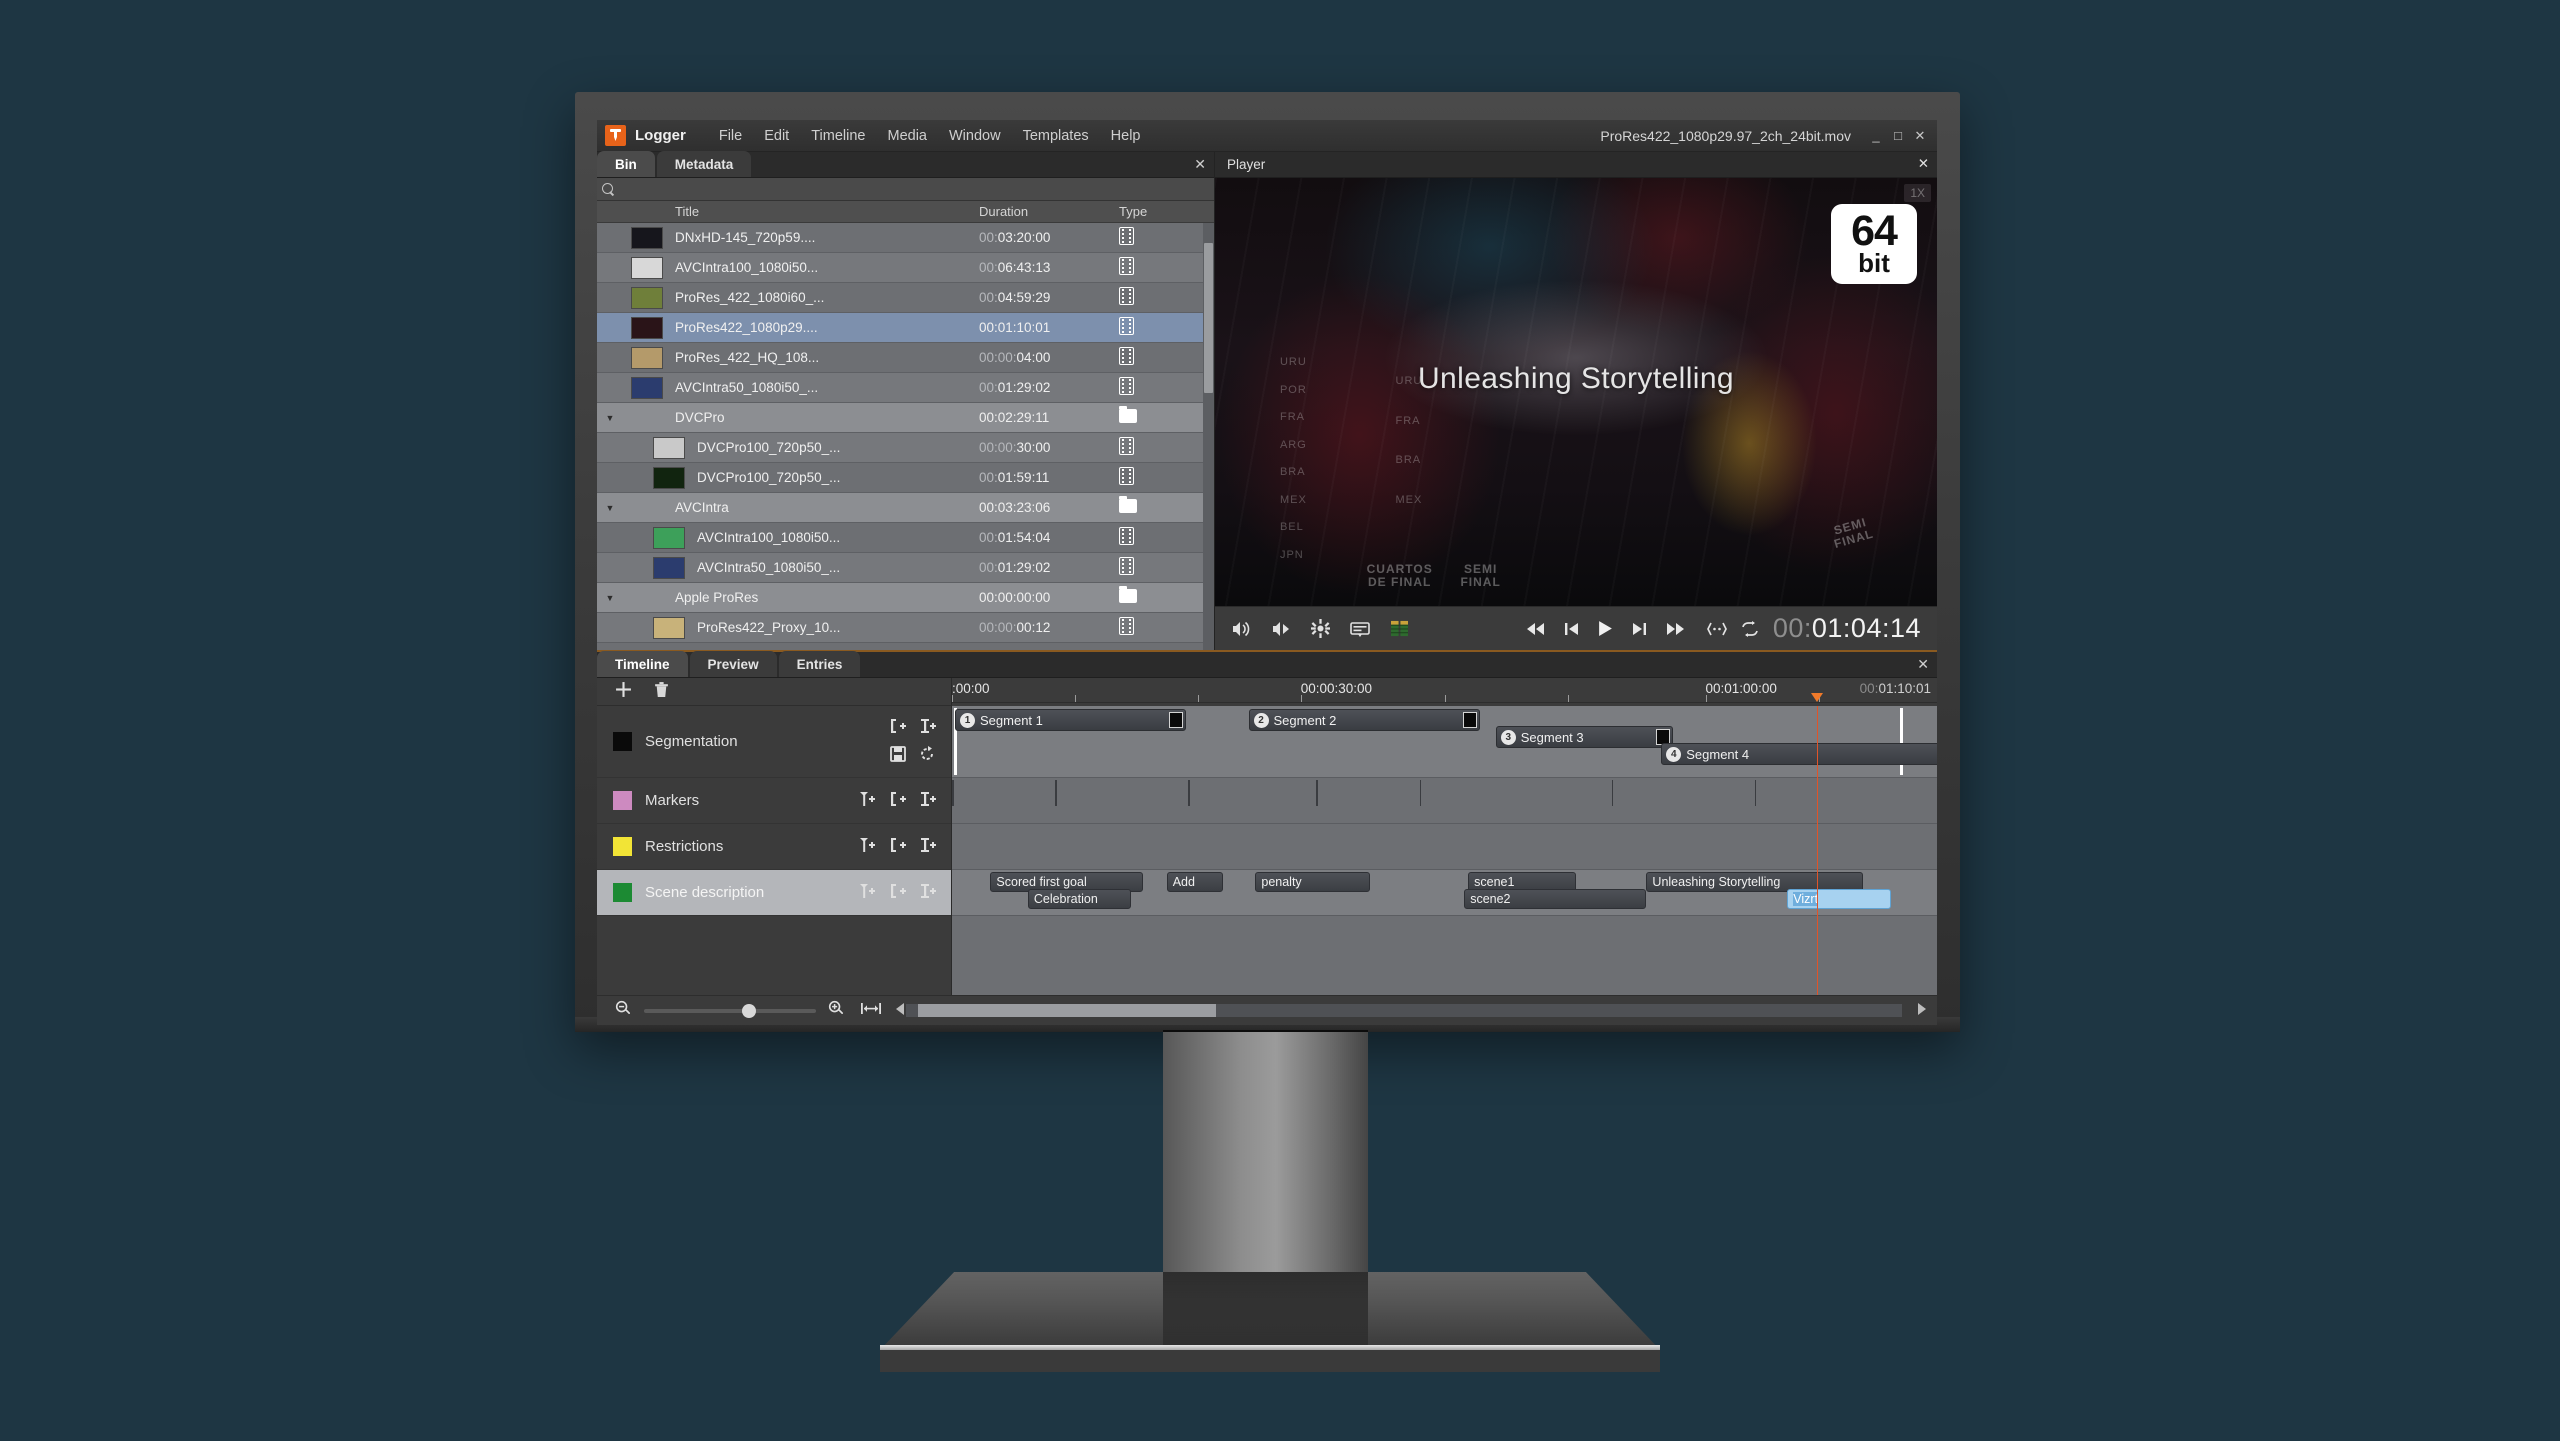 The image size is (2560, 1441). Describe the element at coordinates (1605, 628) in the screenshot. I see `play-icon` at that location.